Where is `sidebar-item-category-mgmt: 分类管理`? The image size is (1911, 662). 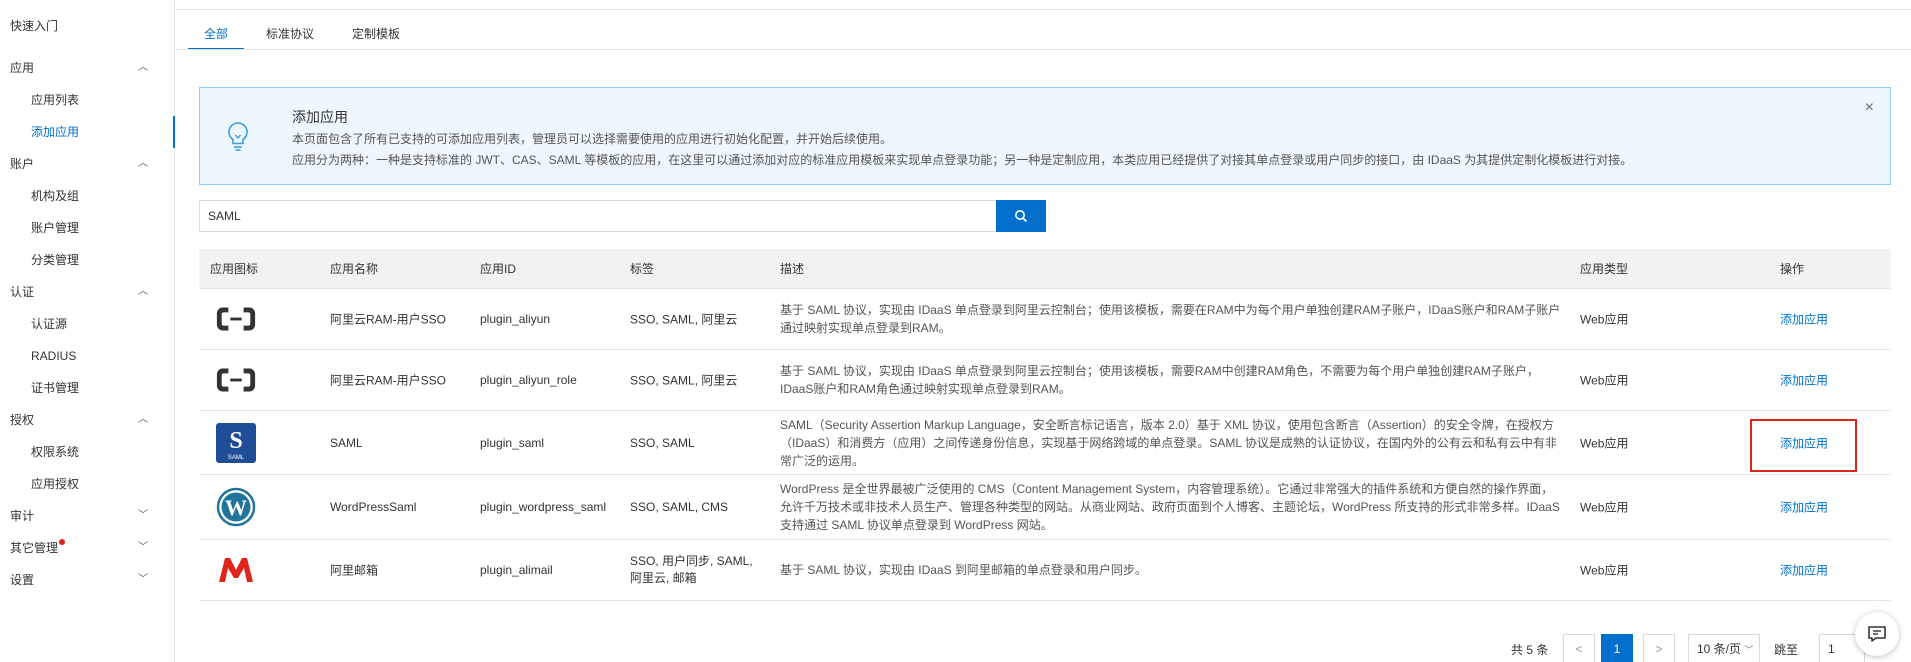 sidebar-item-category-mgmt: 分类管理 is located at coordinates (87, 260).